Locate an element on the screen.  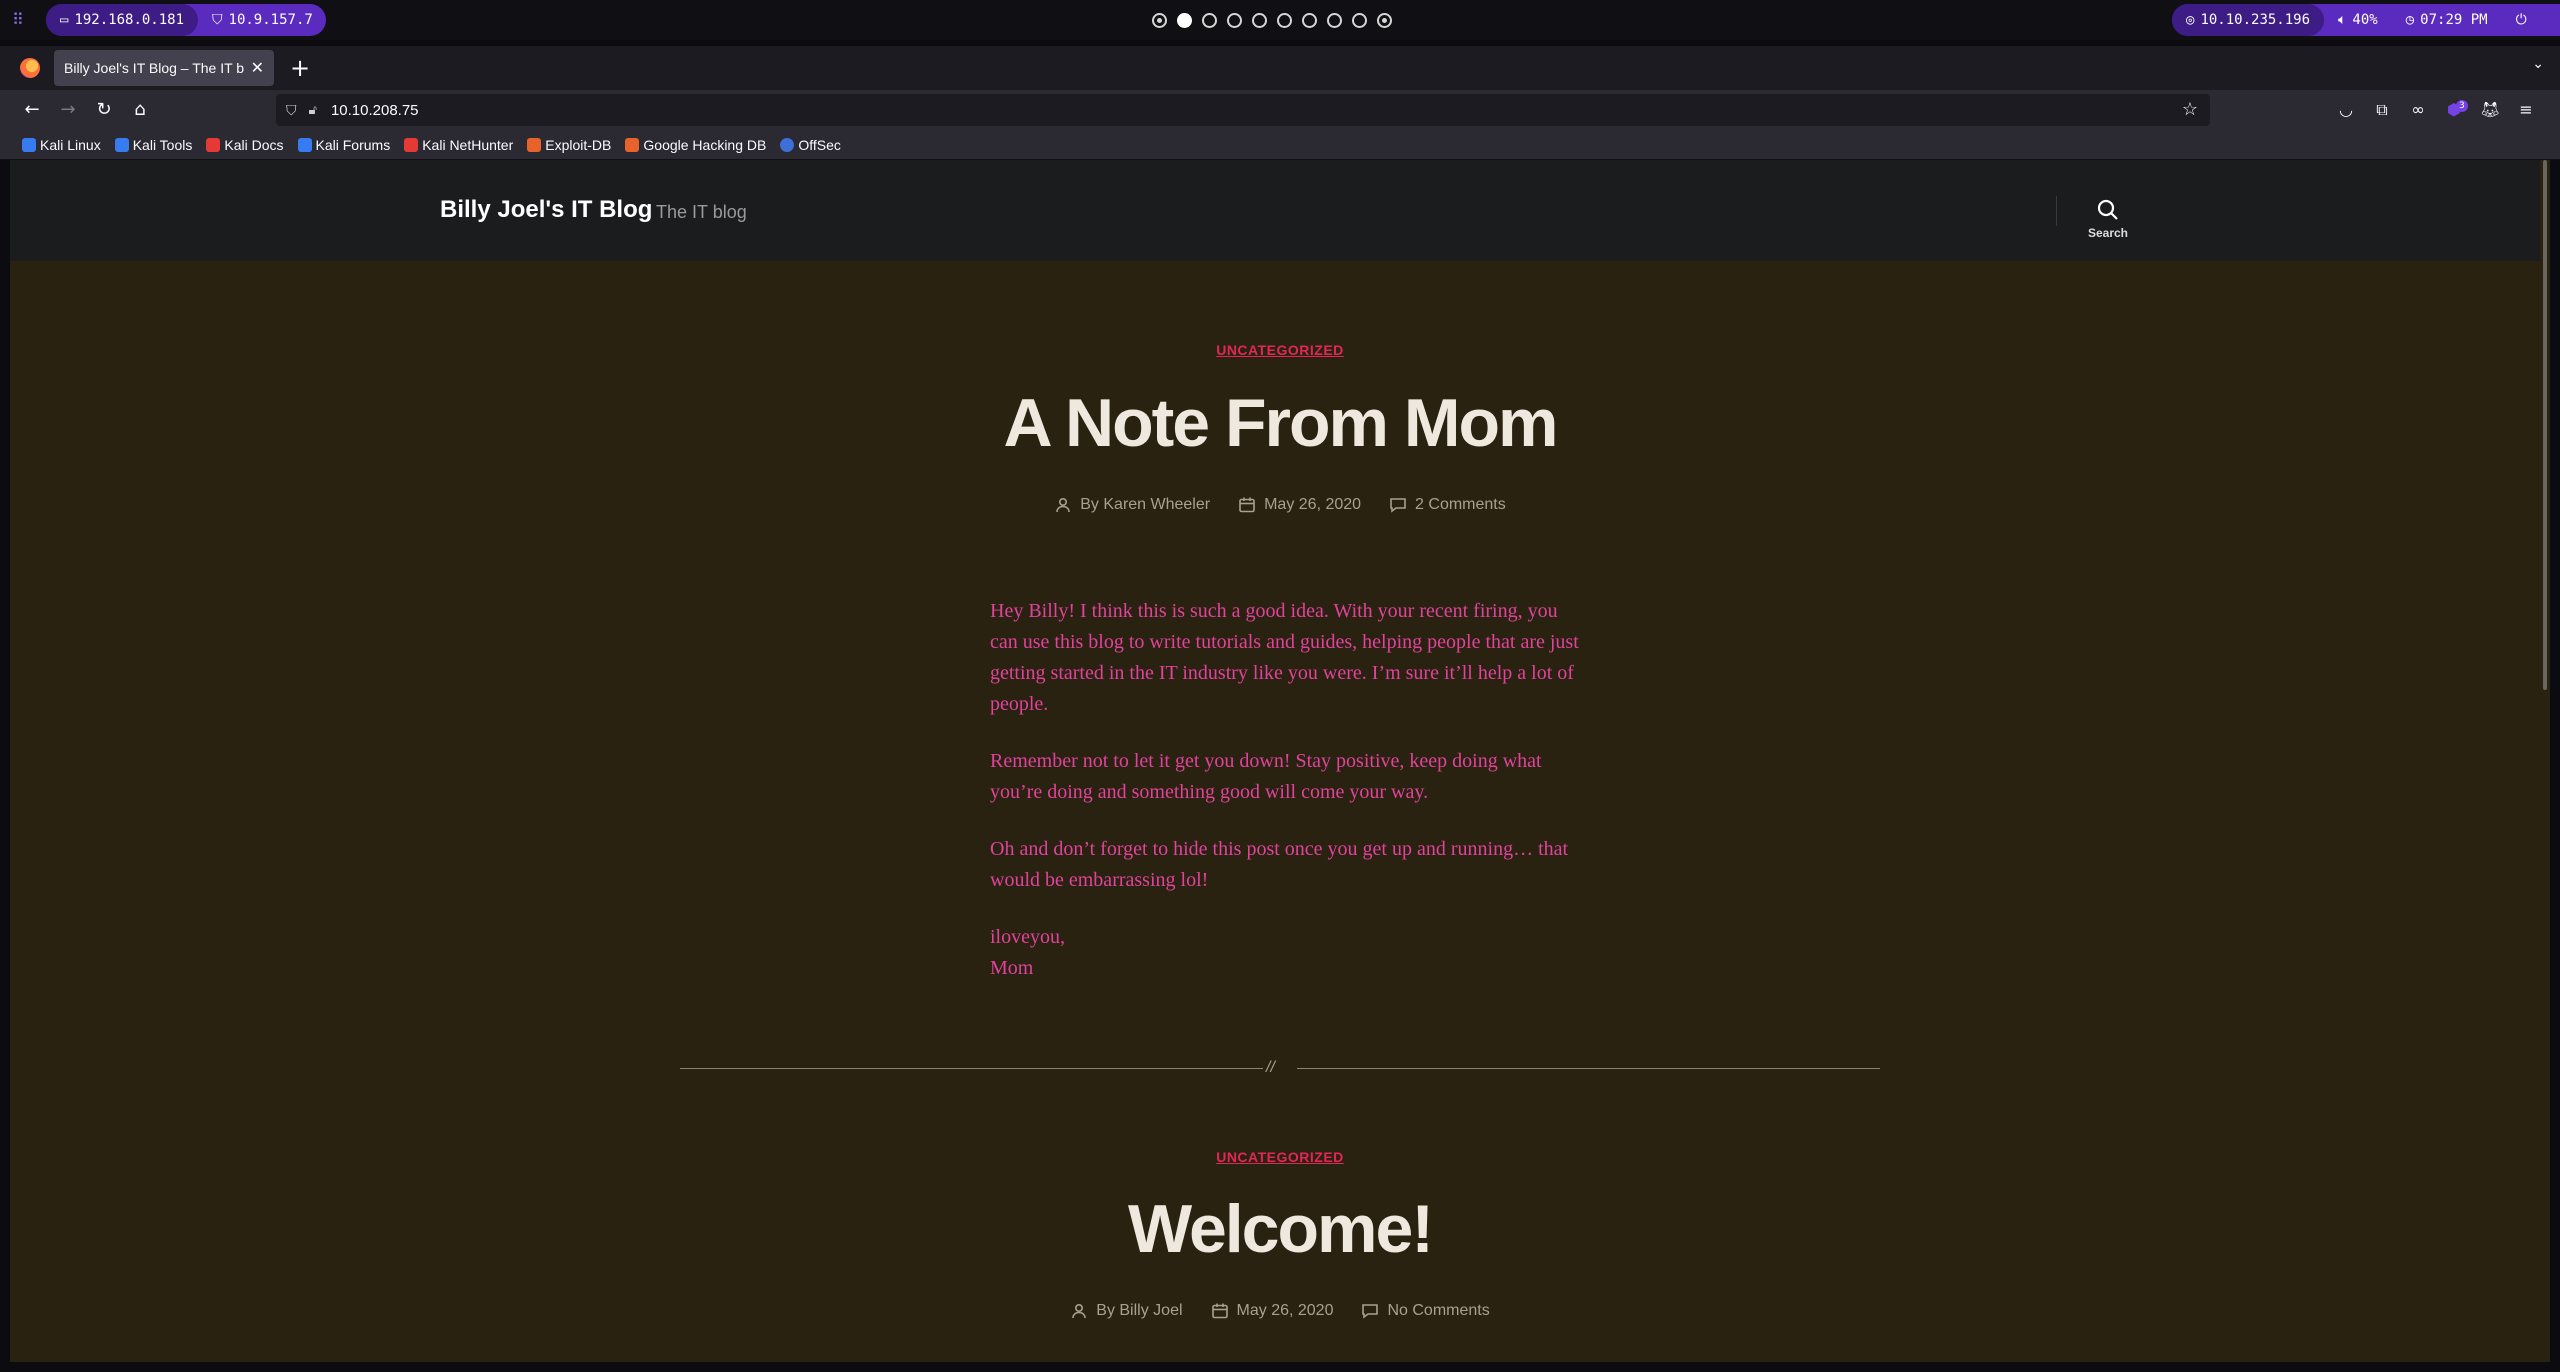
pocket-icon: ◡ is located at coordinates (2346, 110).